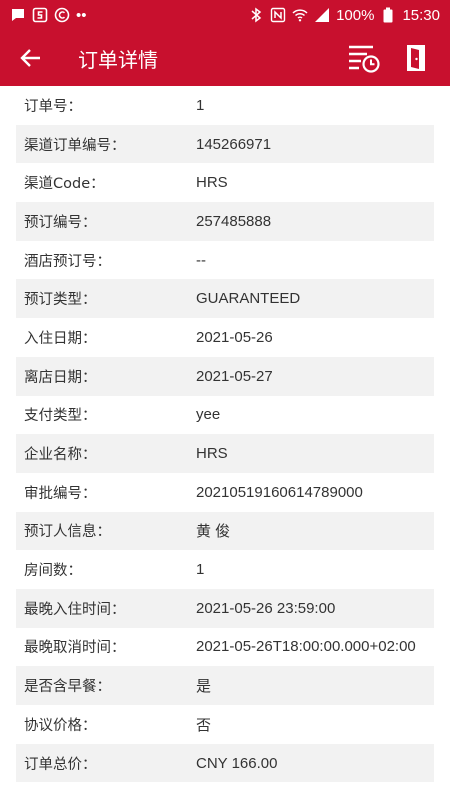 This screenshot has width=450, height=800. I want to click on detail-value: 是, so click(204, 687).